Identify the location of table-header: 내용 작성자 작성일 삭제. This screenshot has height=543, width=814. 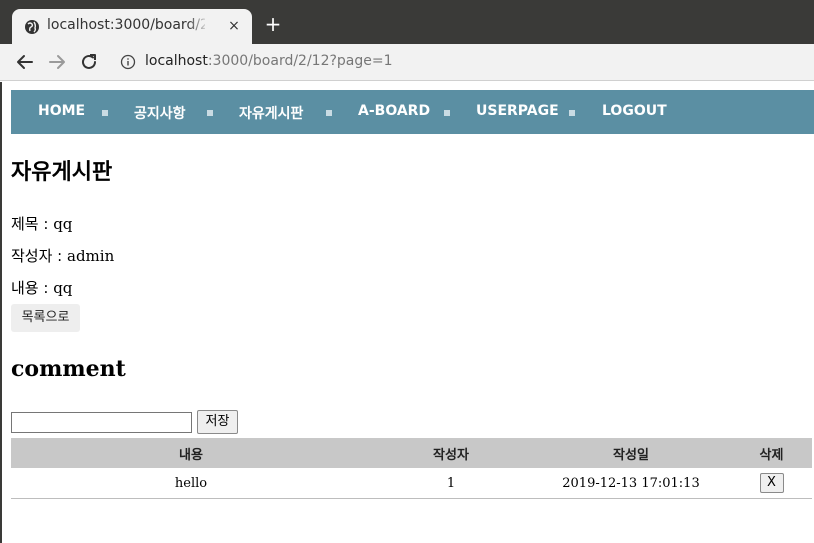
(411, 453).